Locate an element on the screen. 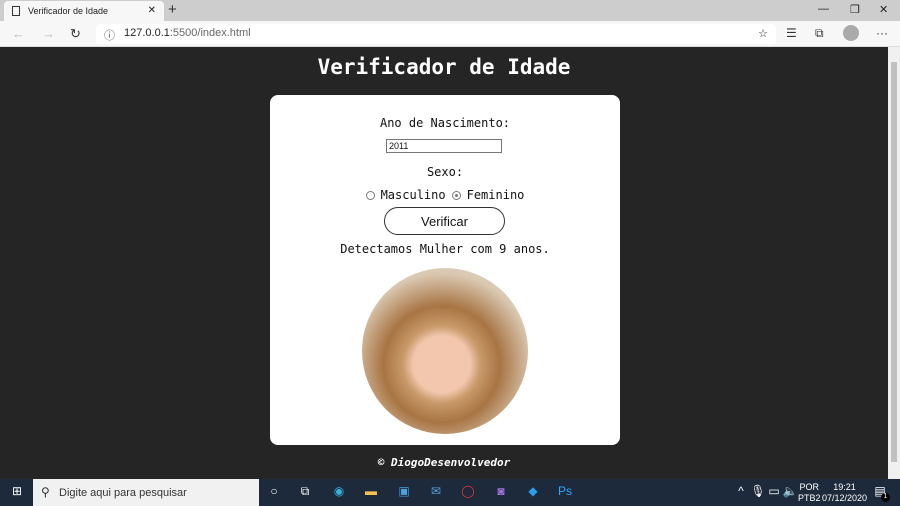 The height and width of the screenshot is (506, 900). scrollbar is located at coordinates (894, 263).